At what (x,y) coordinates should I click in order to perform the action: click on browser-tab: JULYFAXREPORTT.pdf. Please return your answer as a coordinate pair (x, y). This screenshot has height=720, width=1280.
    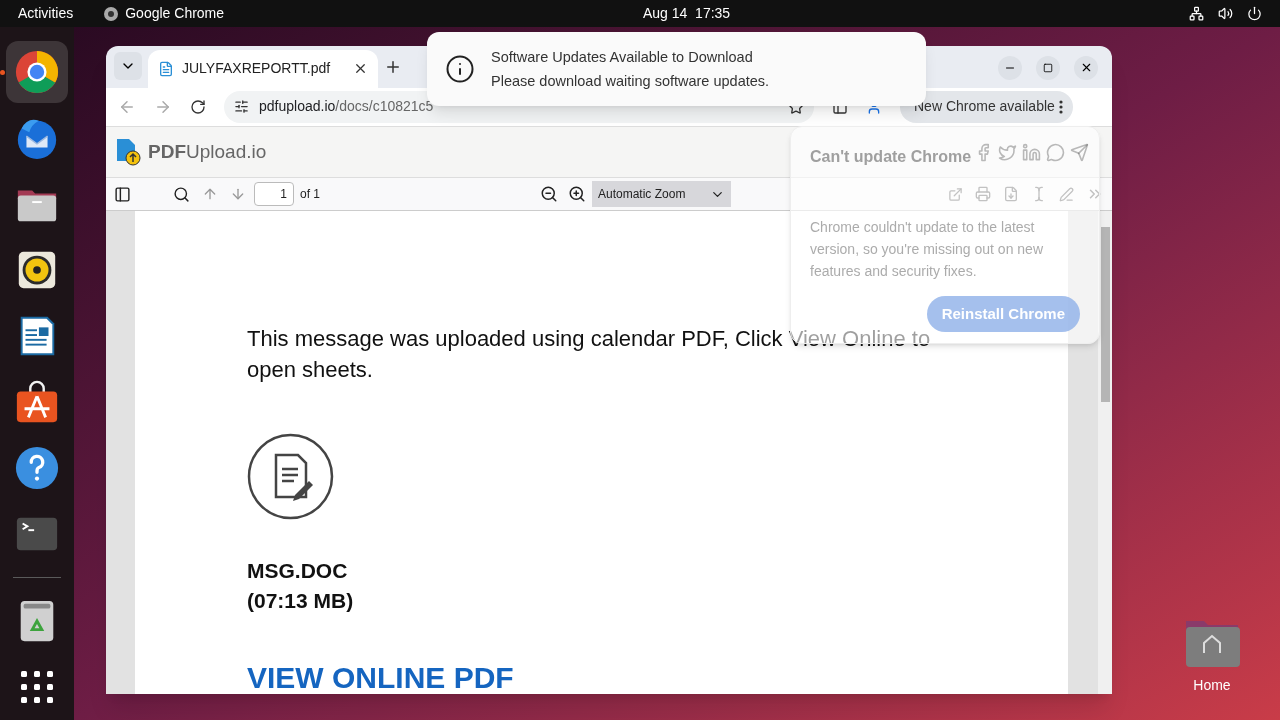
    Looking at the image, I should click on (263, 68).